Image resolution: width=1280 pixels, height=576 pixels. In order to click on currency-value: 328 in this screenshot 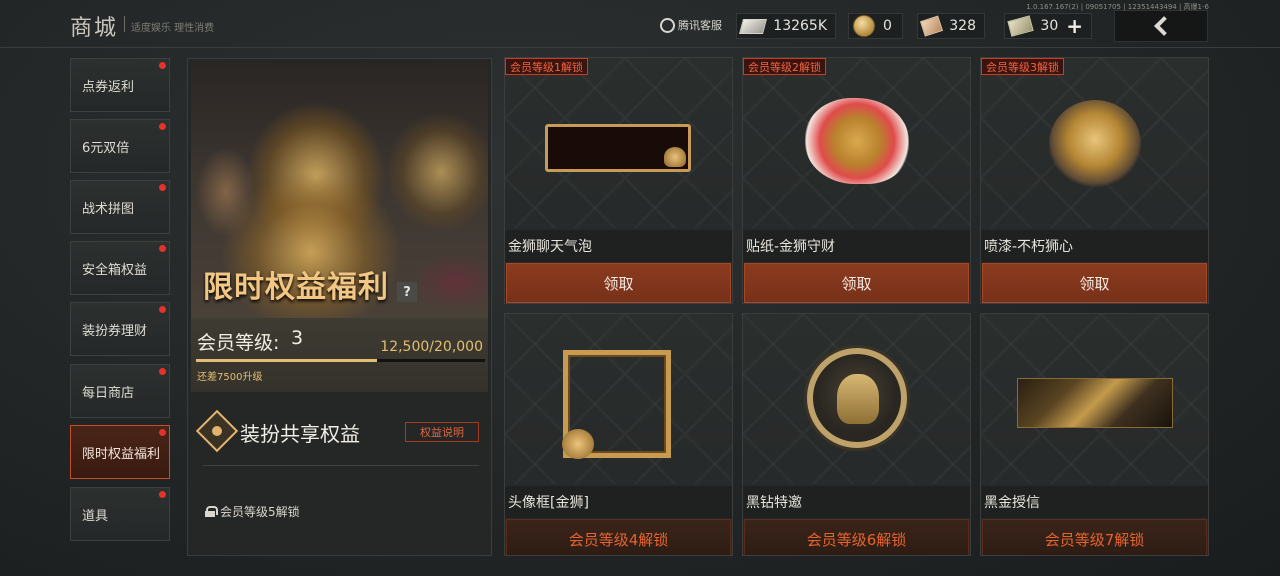, I will do `click(962, 26)`.